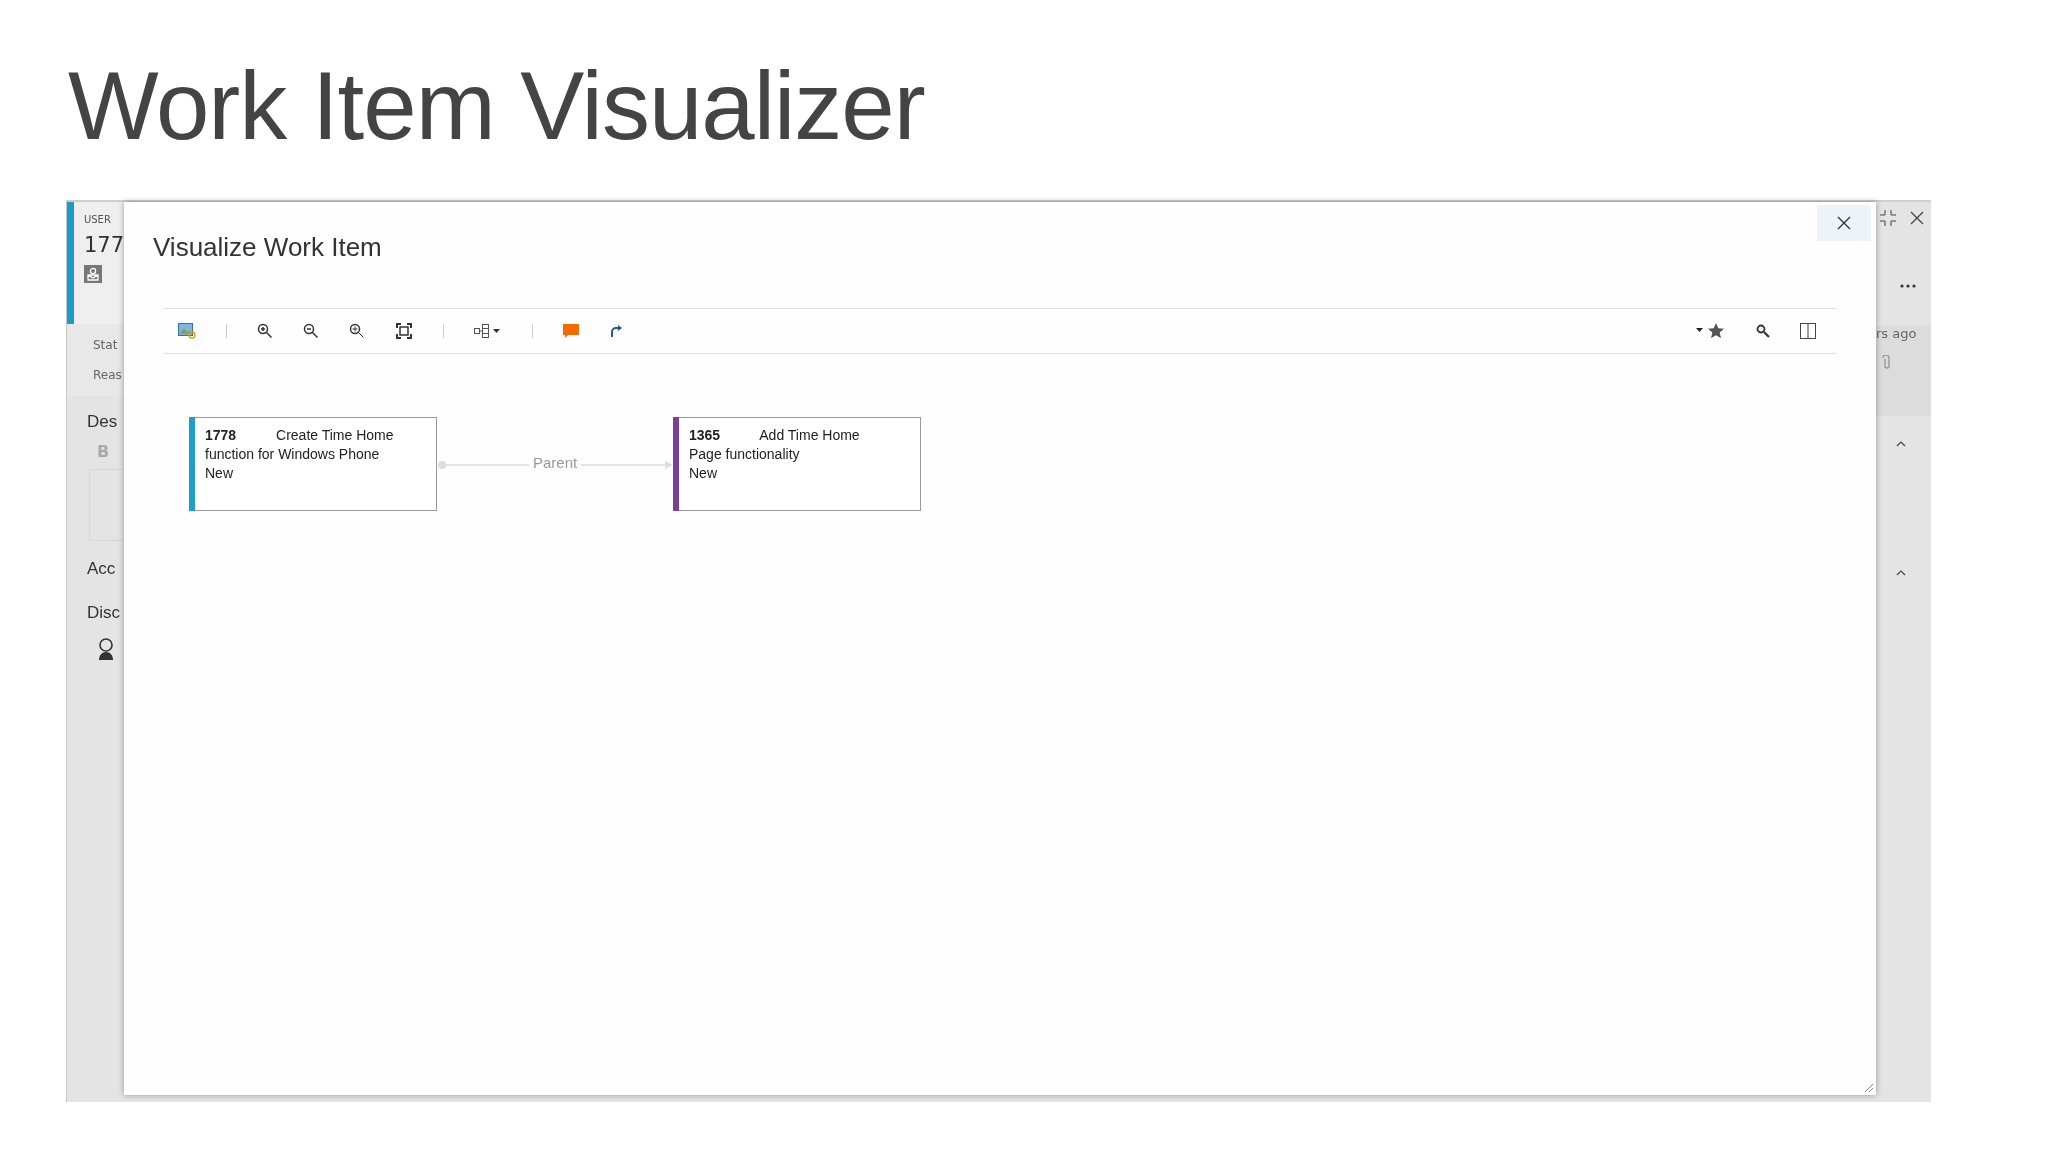 The height and width of the screenshot is (1152, 2048). I want to click on more-icon, so click(1908, 286).